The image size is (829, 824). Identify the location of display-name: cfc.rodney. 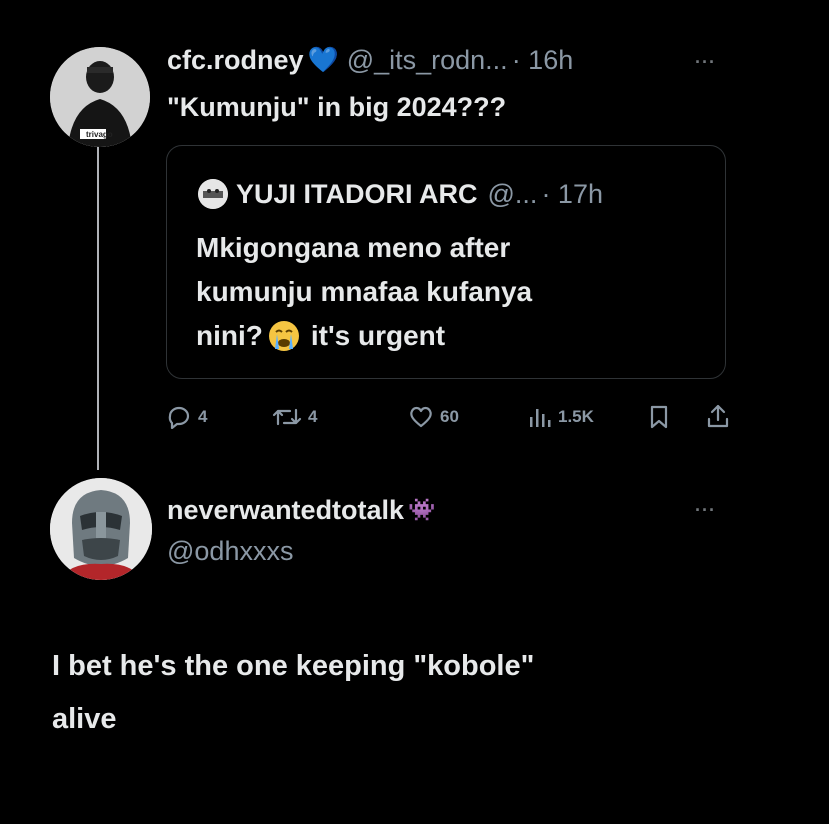
(235, 60).